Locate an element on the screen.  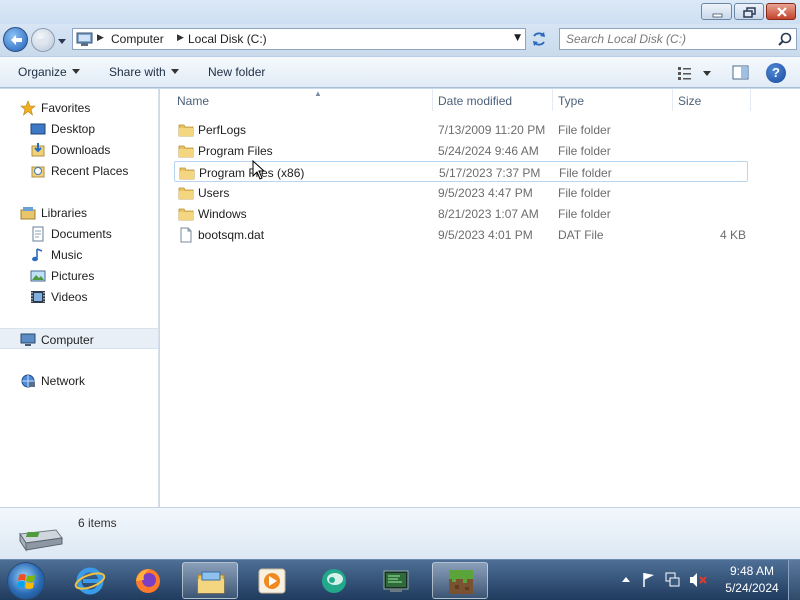
action-center-flag-icon is located at coordinates (648, 580).